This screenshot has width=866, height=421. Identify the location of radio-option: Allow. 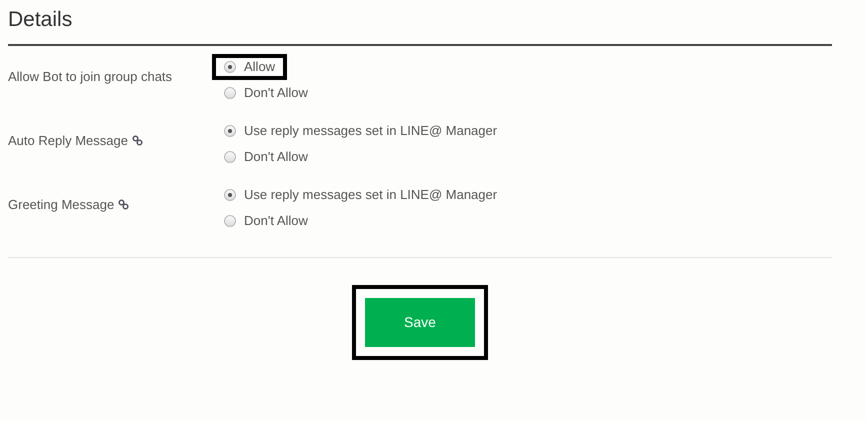
(250, 67).